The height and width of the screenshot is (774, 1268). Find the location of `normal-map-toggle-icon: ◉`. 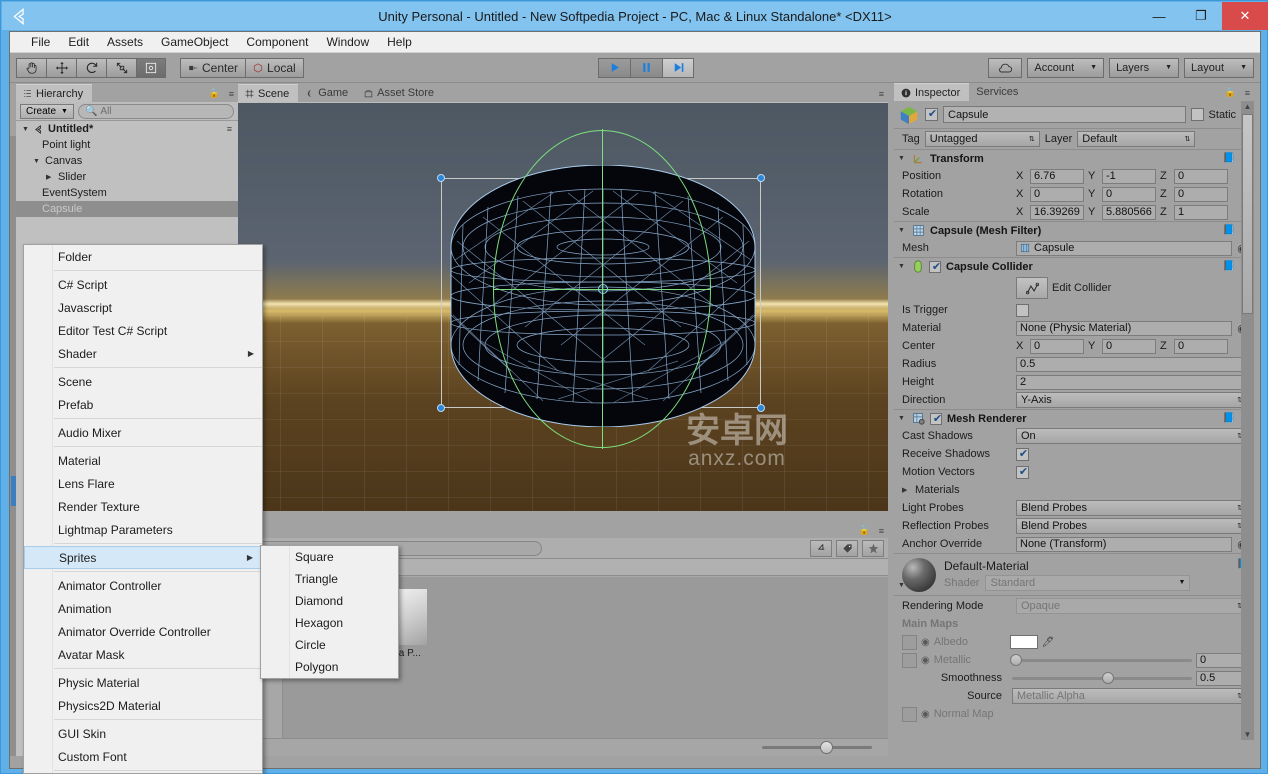

normal-map-toggle-icon: ◉ is located at coordinates (925, 714).